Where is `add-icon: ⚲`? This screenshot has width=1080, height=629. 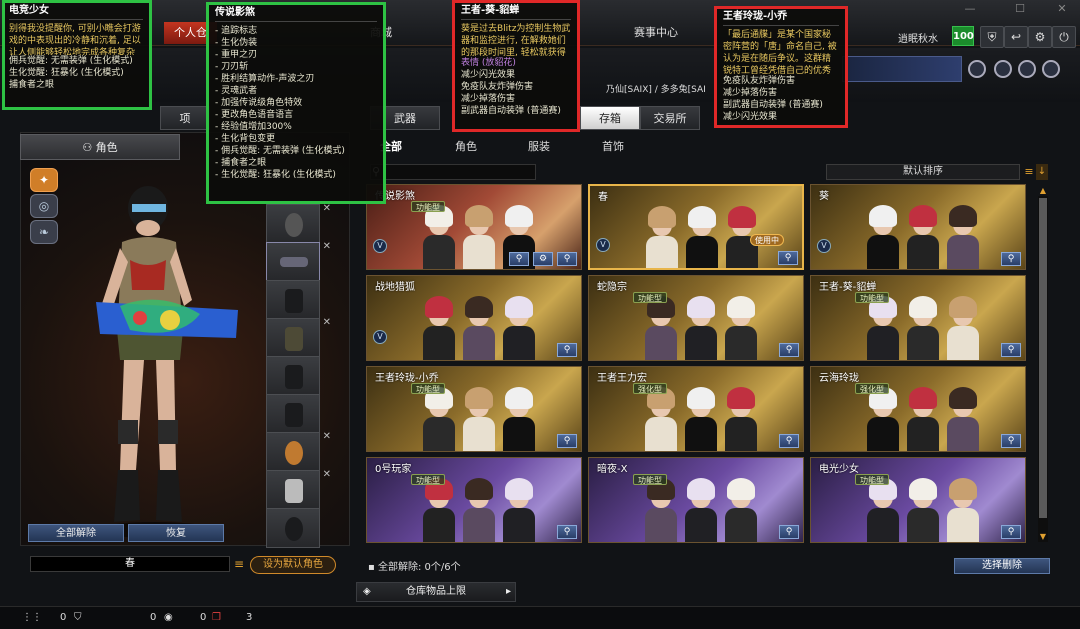
add-icon: ⚲ is located at coordinates (567, 259).